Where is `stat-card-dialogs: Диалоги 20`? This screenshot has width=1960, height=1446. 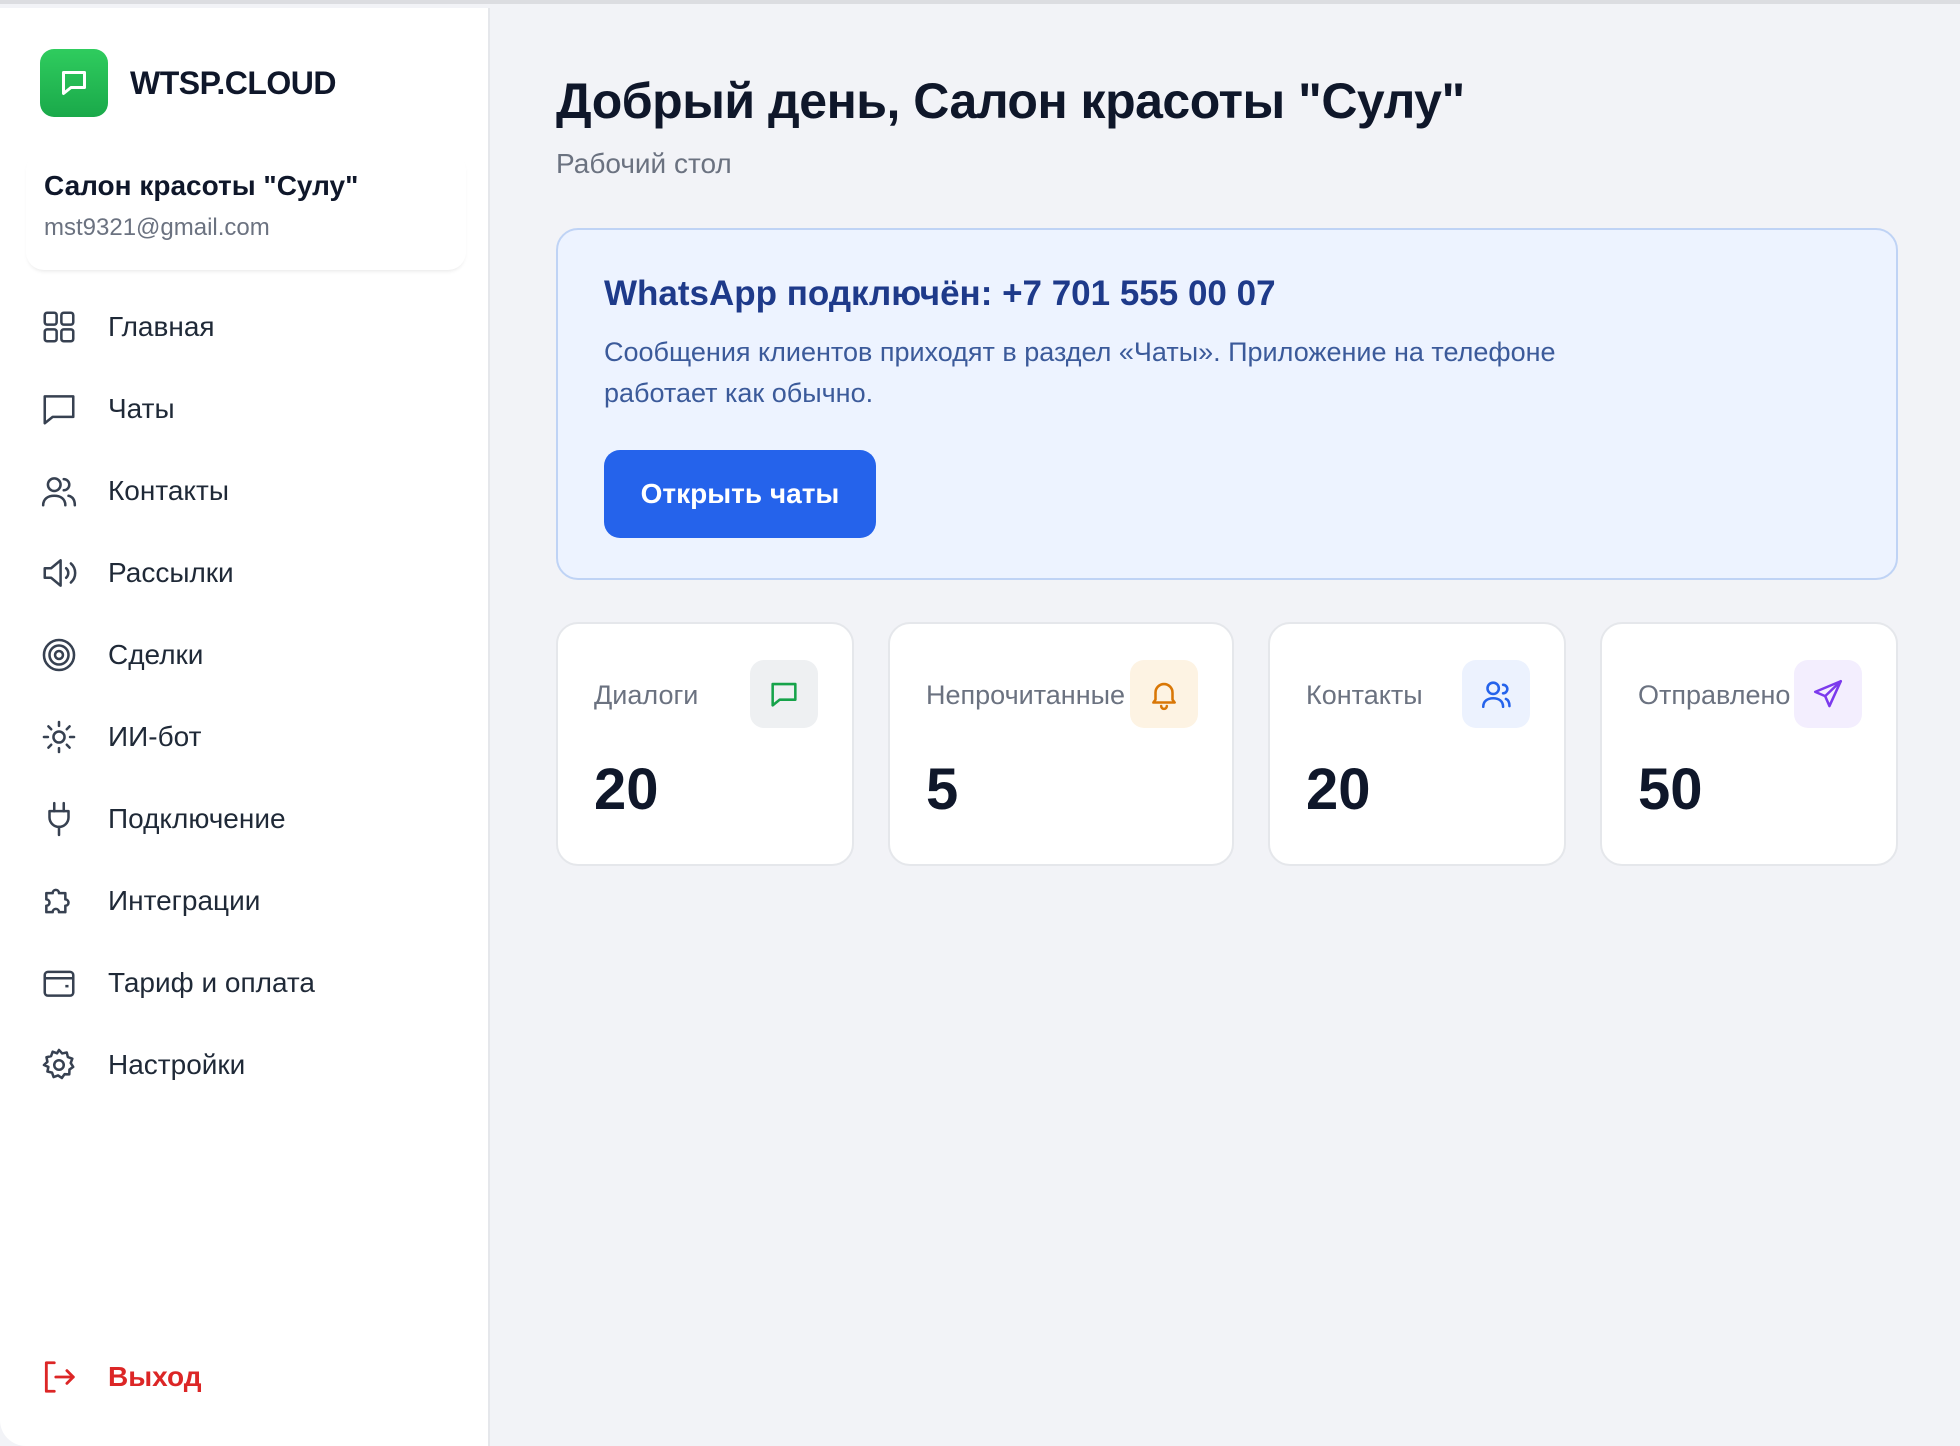
stat-card-dialogs: Диалоги 20 is located at coordinates (705, 744).